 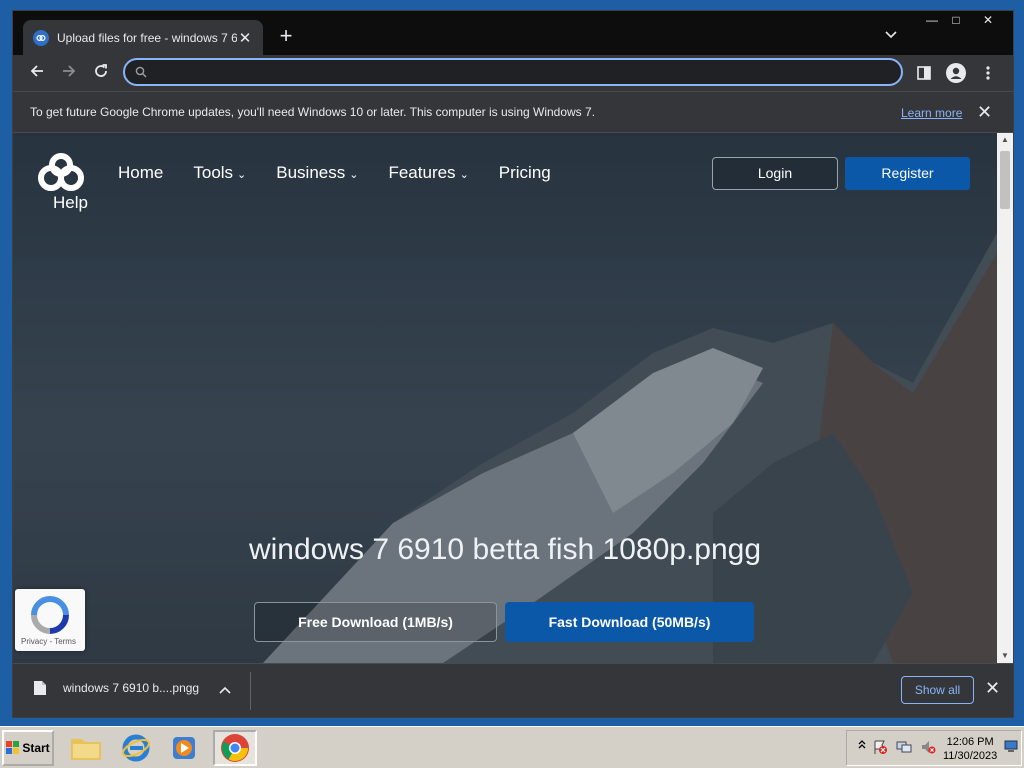 I want to click on side-panel-button, so click(x=924, y=73).